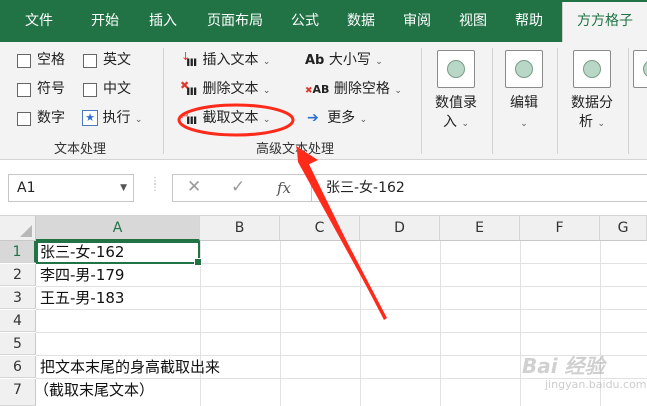 This screenshot has width=647, height=406. I want to click on cell-a6: 把文本末尾的身高截取出来, so click(130, 367).